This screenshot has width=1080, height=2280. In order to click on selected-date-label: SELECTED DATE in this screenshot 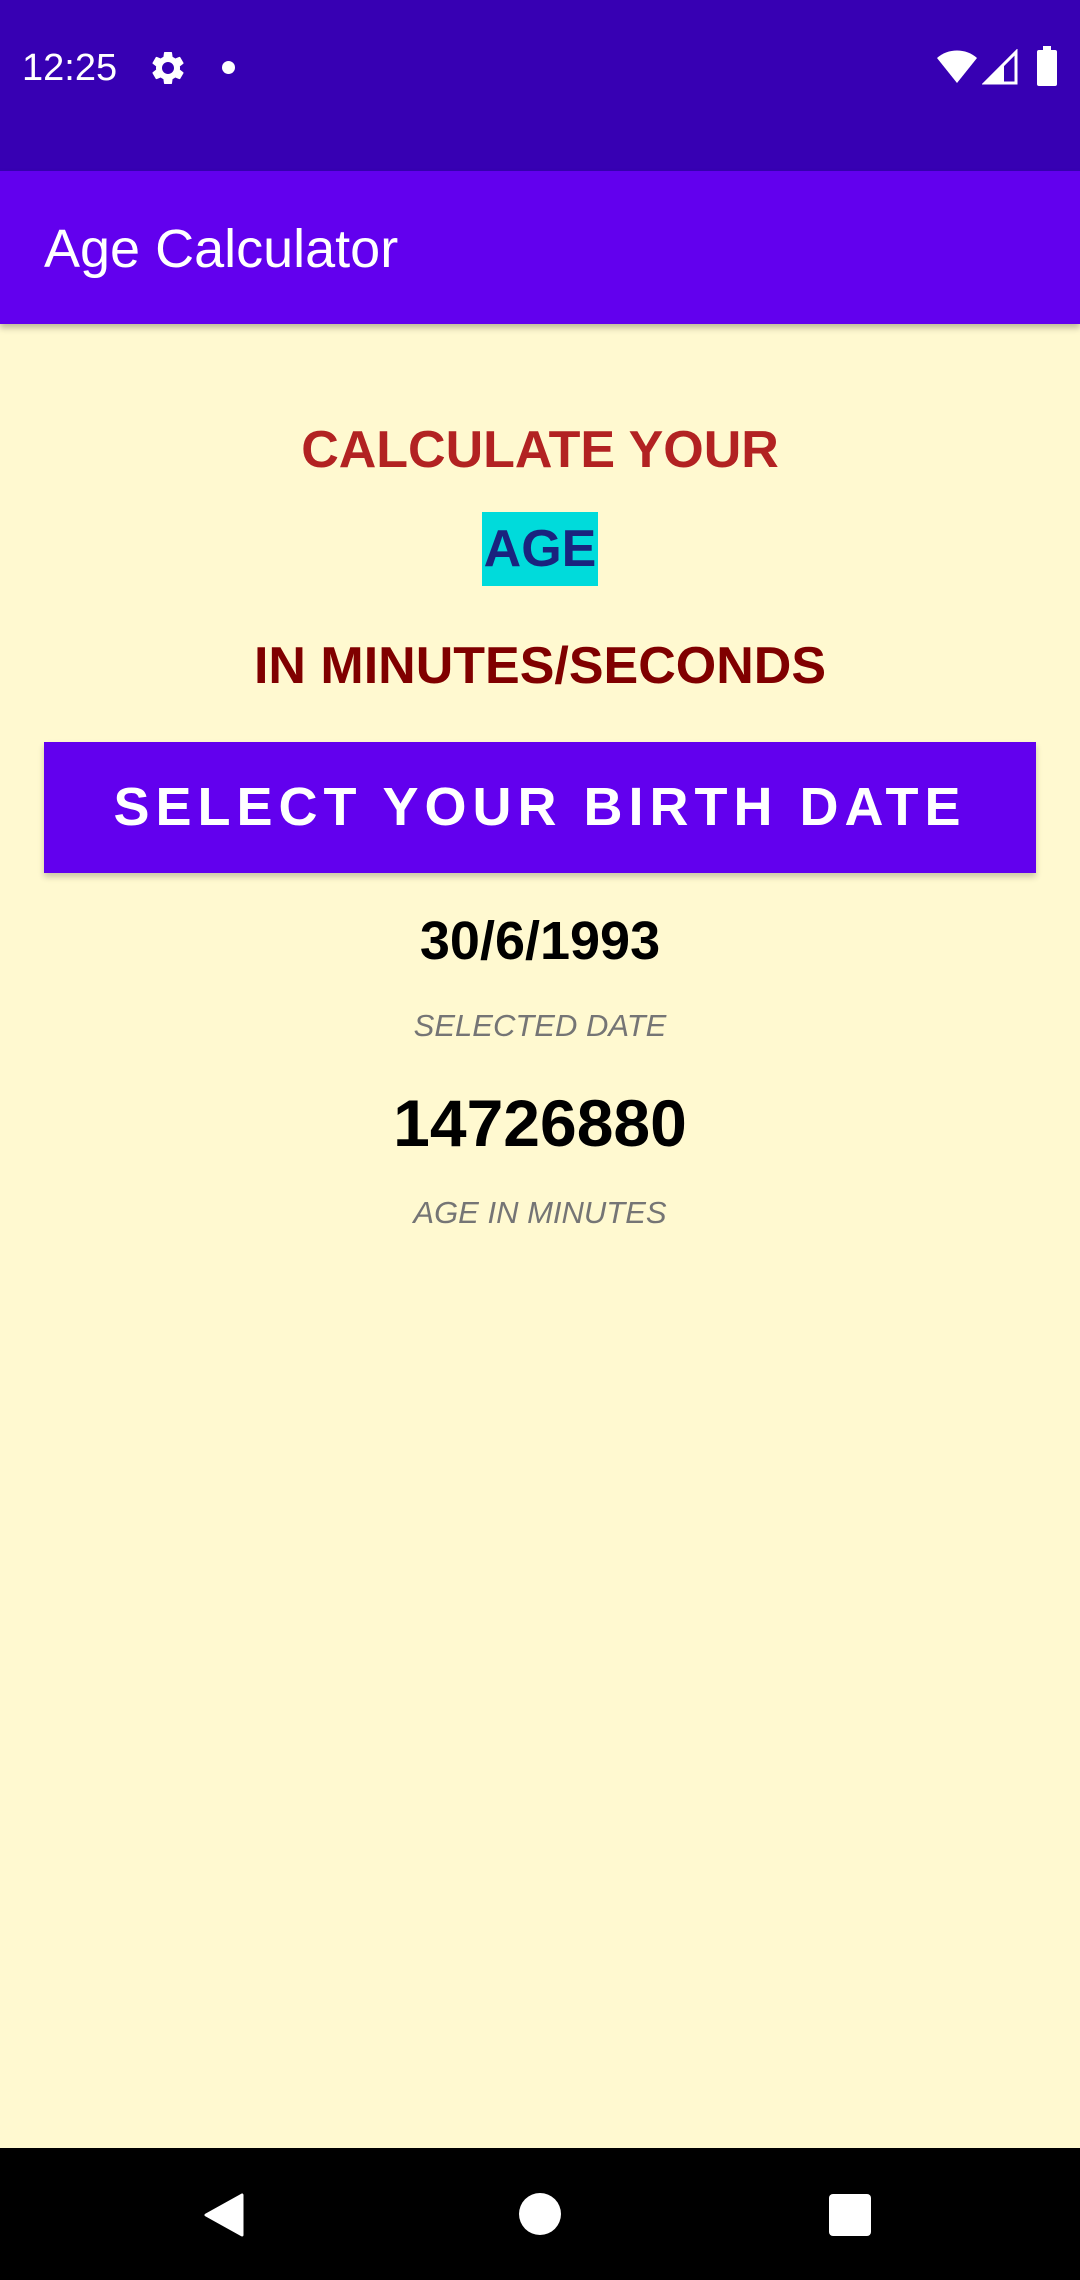, I will do `click(540, 1025)`.